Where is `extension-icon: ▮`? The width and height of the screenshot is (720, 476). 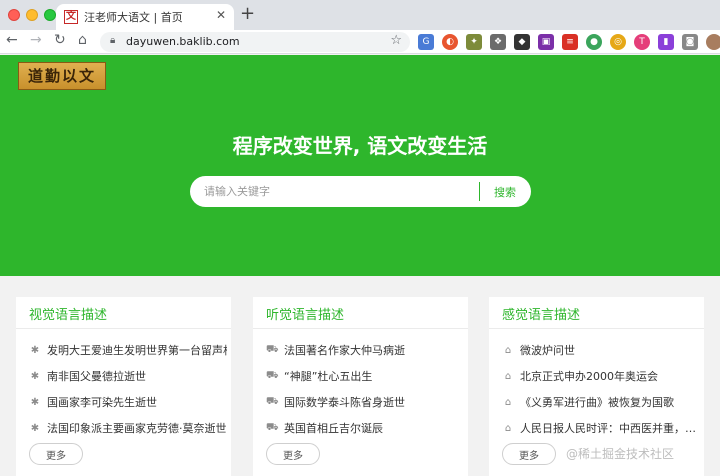
extension-icon: ▮ is located at coordinates (666, 42).